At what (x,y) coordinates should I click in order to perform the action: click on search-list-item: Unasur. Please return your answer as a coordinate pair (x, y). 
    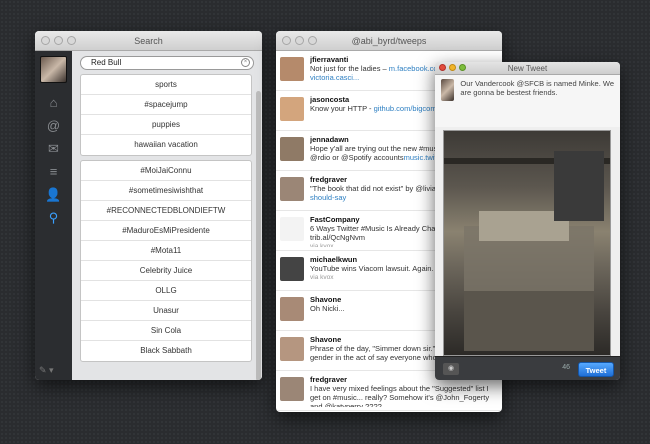
    Looking at the image, I should click on (166, 311).